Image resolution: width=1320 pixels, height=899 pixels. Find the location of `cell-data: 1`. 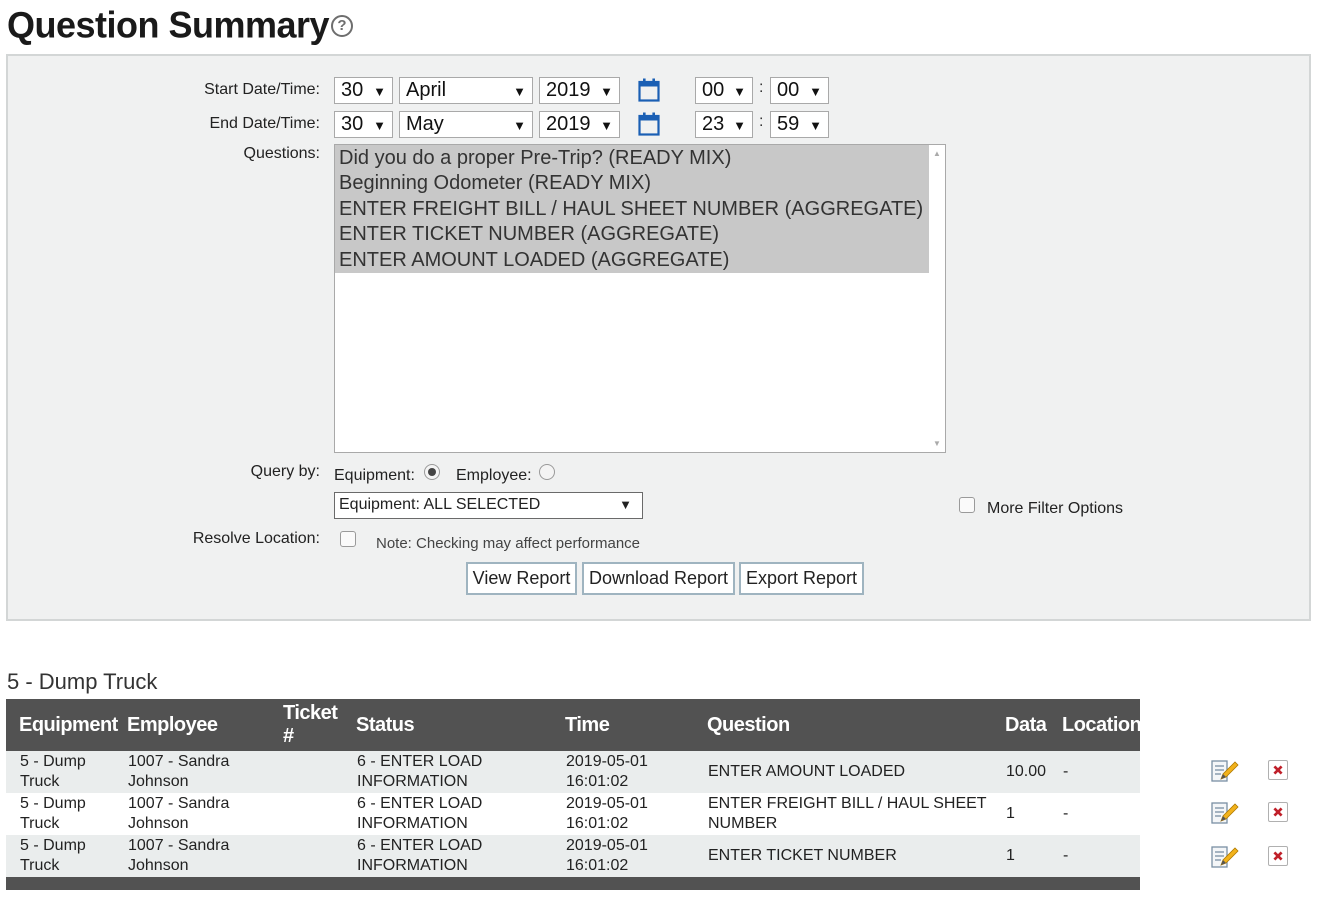

cell-data: 1 is located at coordinates (1010, 813).